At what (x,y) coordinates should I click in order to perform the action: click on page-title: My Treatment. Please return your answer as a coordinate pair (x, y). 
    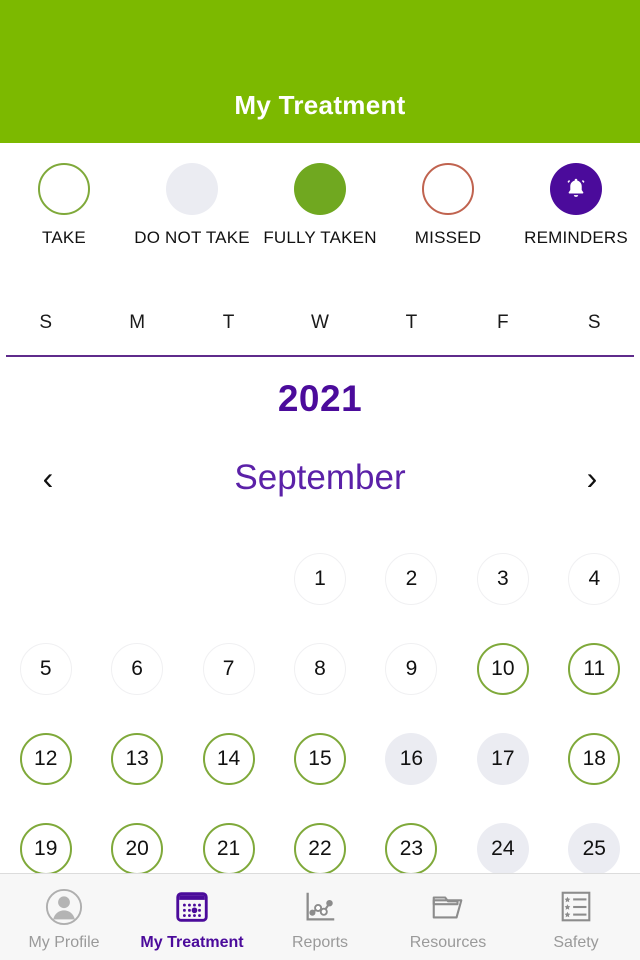
    Looking at the image, I should click on (320, 105).